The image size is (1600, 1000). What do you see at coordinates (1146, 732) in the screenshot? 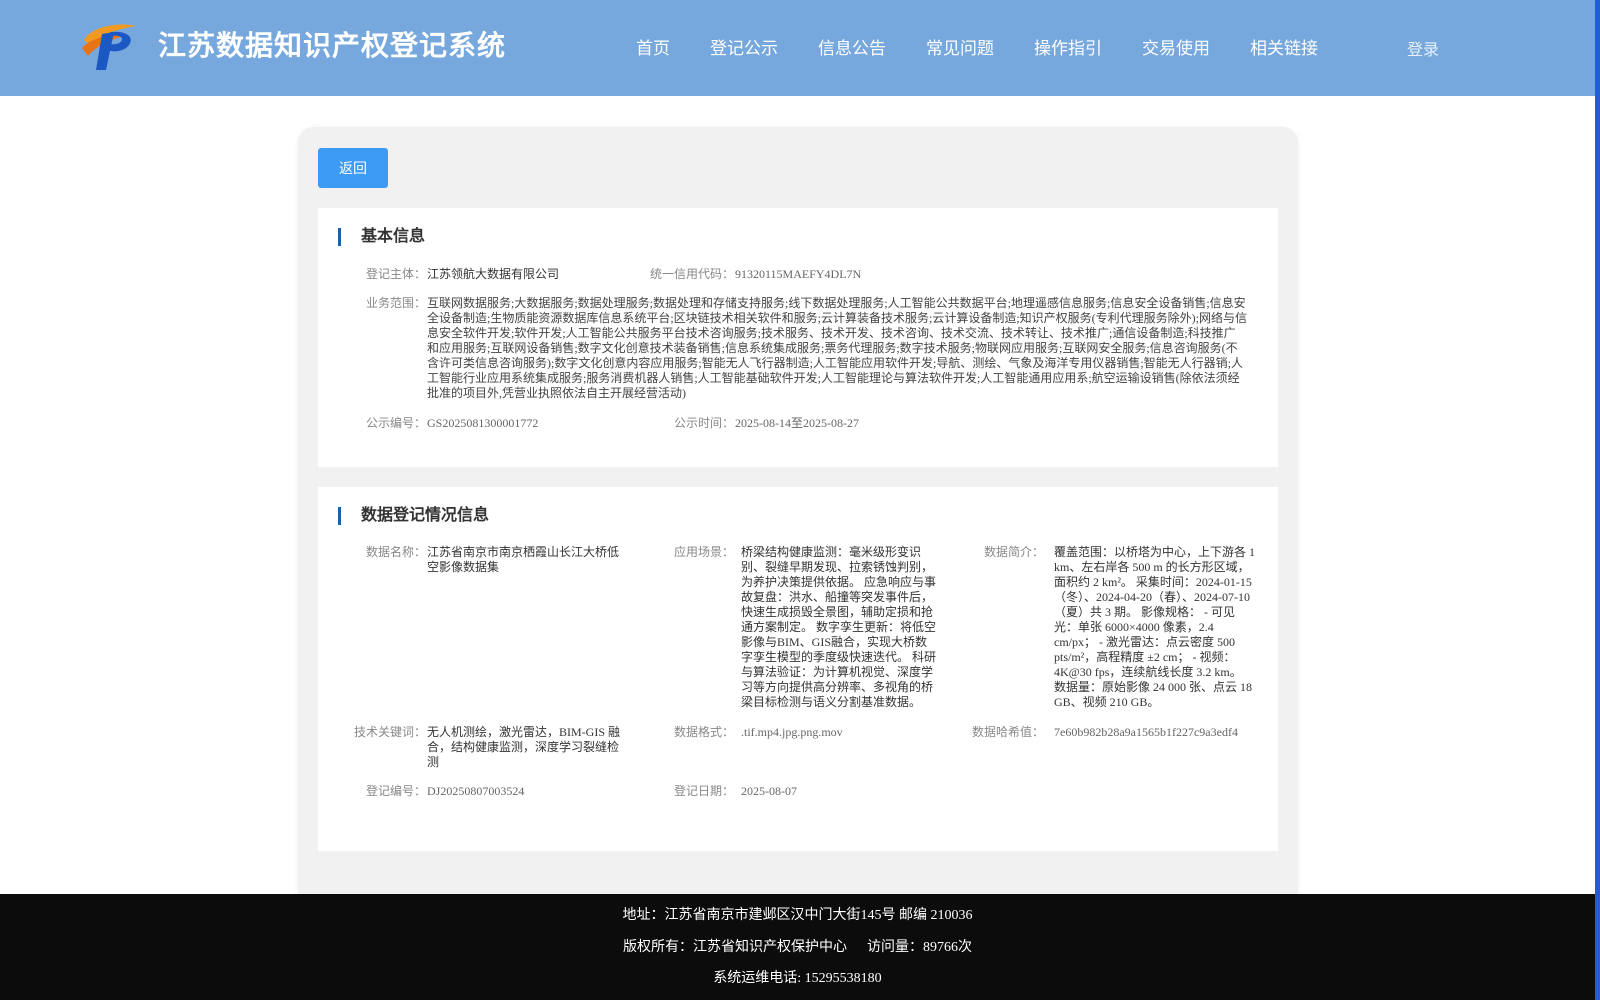
I see `hash-value: 7e60b982b28a9a1565b1f227c9a3edf4` at bounding box center [1146, 732].